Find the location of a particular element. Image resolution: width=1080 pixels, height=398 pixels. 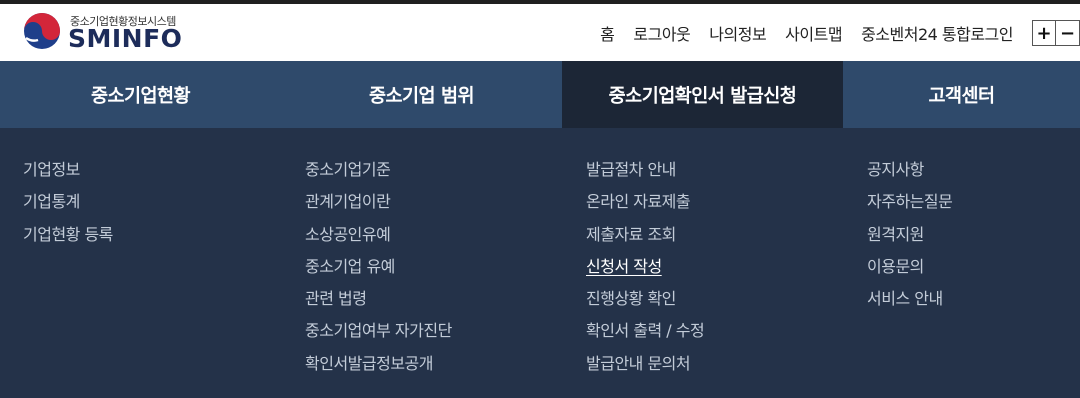

gnb-customer-center: 고객센터 is located at coordinates (961, 94).